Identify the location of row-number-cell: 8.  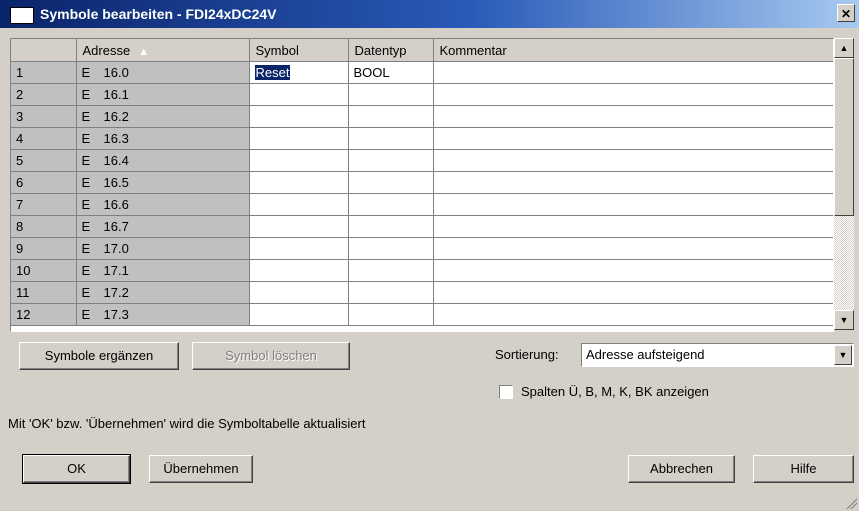
(44, 226).